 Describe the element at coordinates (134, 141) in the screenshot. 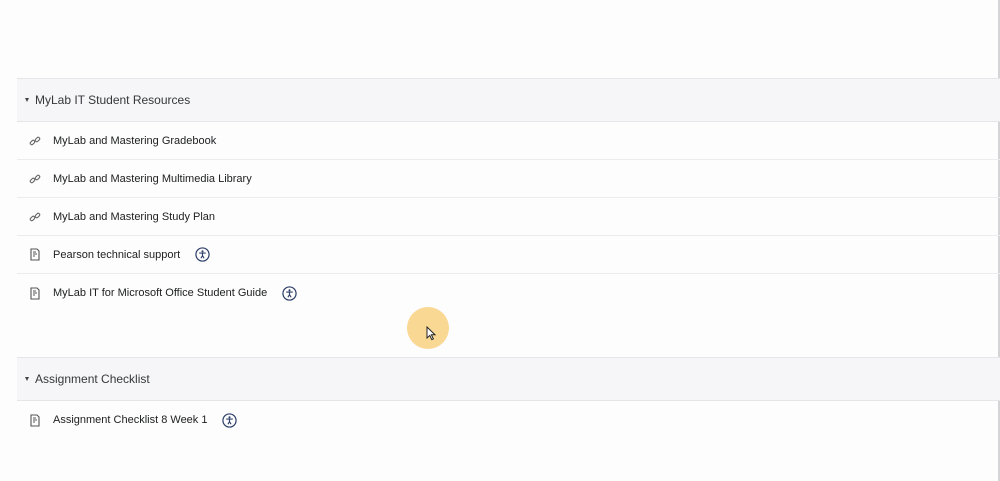

I see `item-link: MyLab and Mastering Gradebook` at that location.